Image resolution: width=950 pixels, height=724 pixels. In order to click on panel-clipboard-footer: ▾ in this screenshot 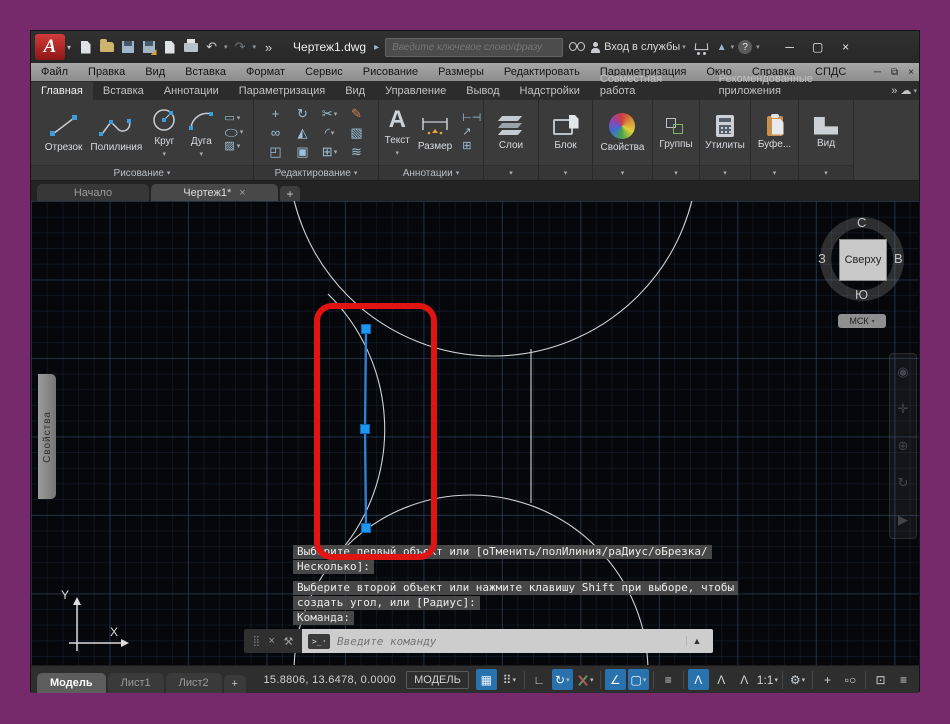, I will do `click(774, 172)`.